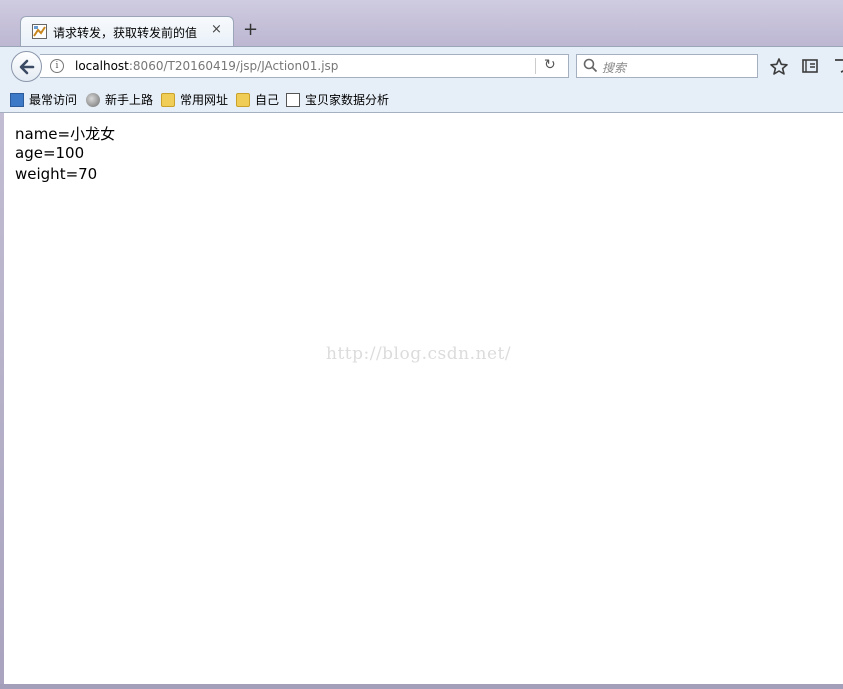 Image resolution: width=843 pixels, height=689 pixels. Describe the element at coordinates (590, 65) in the screenshot. I see `search-icon` at that location.